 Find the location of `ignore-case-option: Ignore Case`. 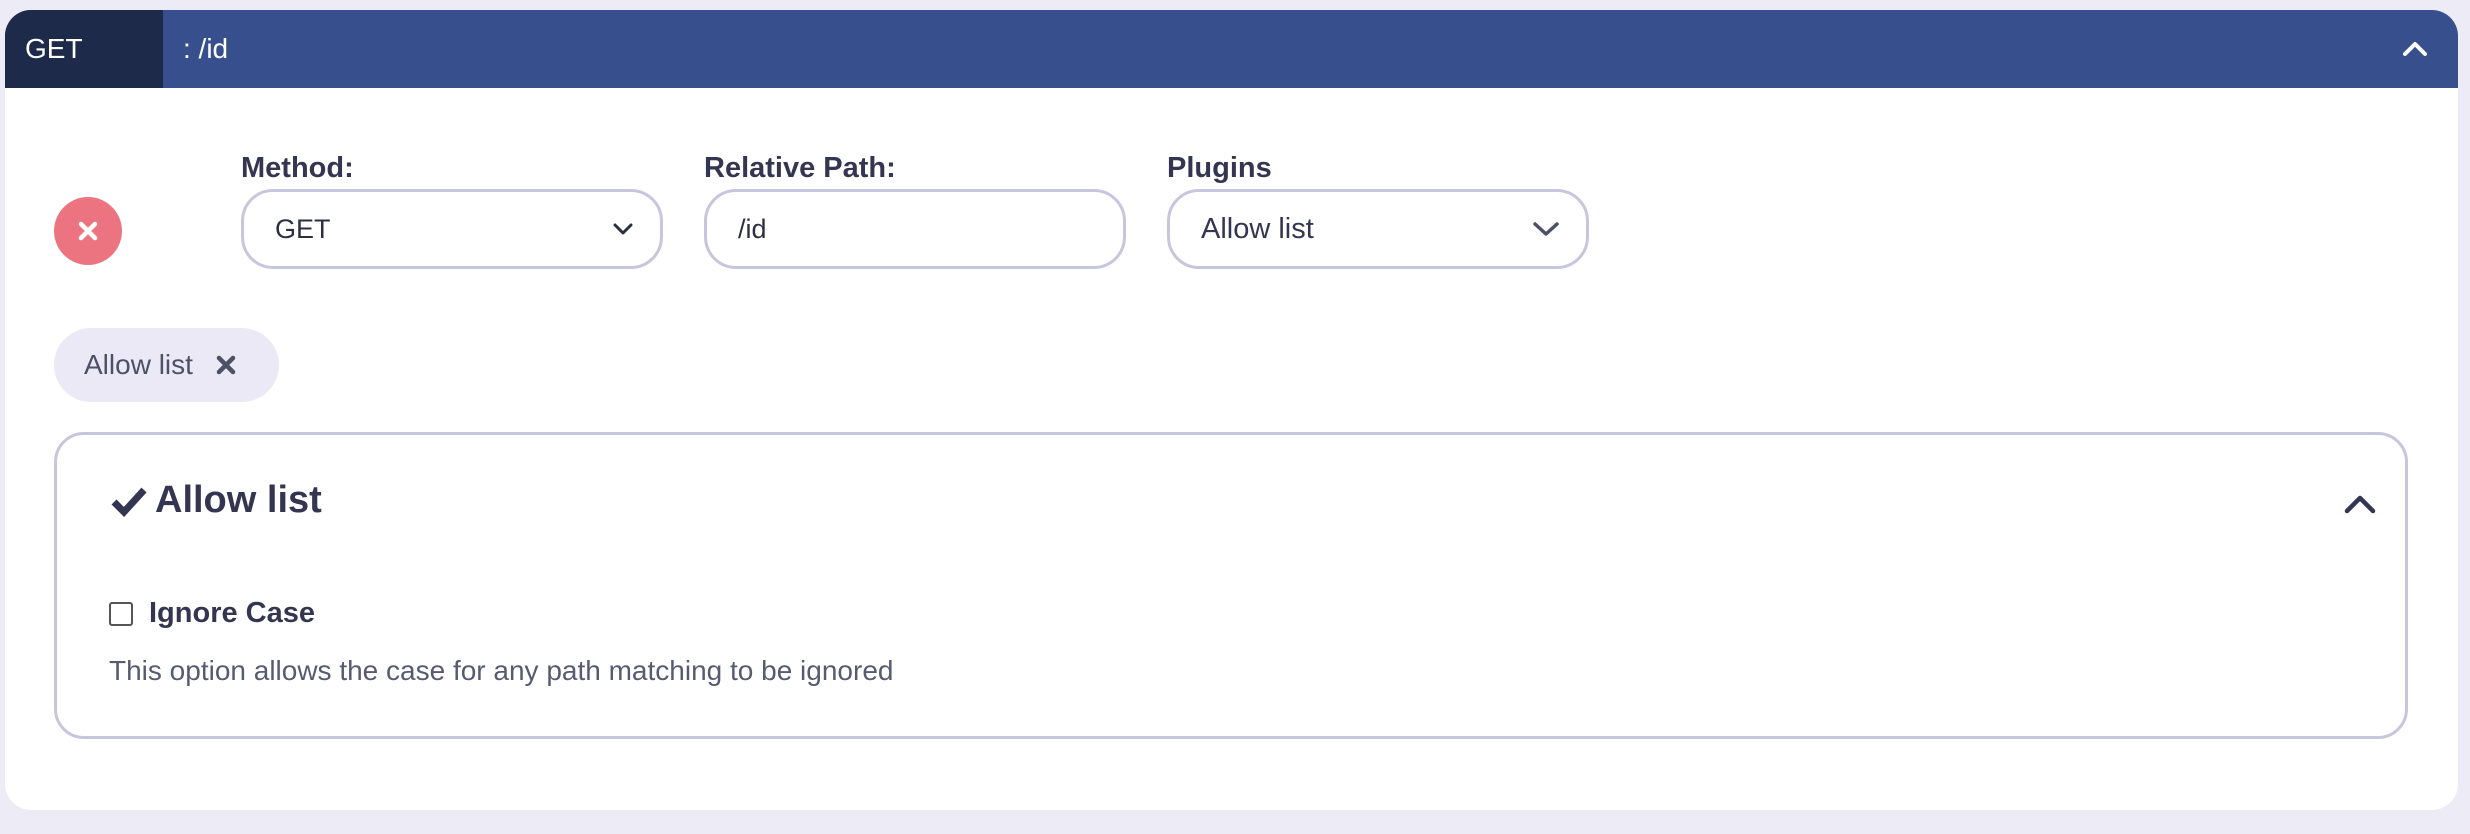

ignore-case-option: Ignore Case is located at coordinates (212, 613).